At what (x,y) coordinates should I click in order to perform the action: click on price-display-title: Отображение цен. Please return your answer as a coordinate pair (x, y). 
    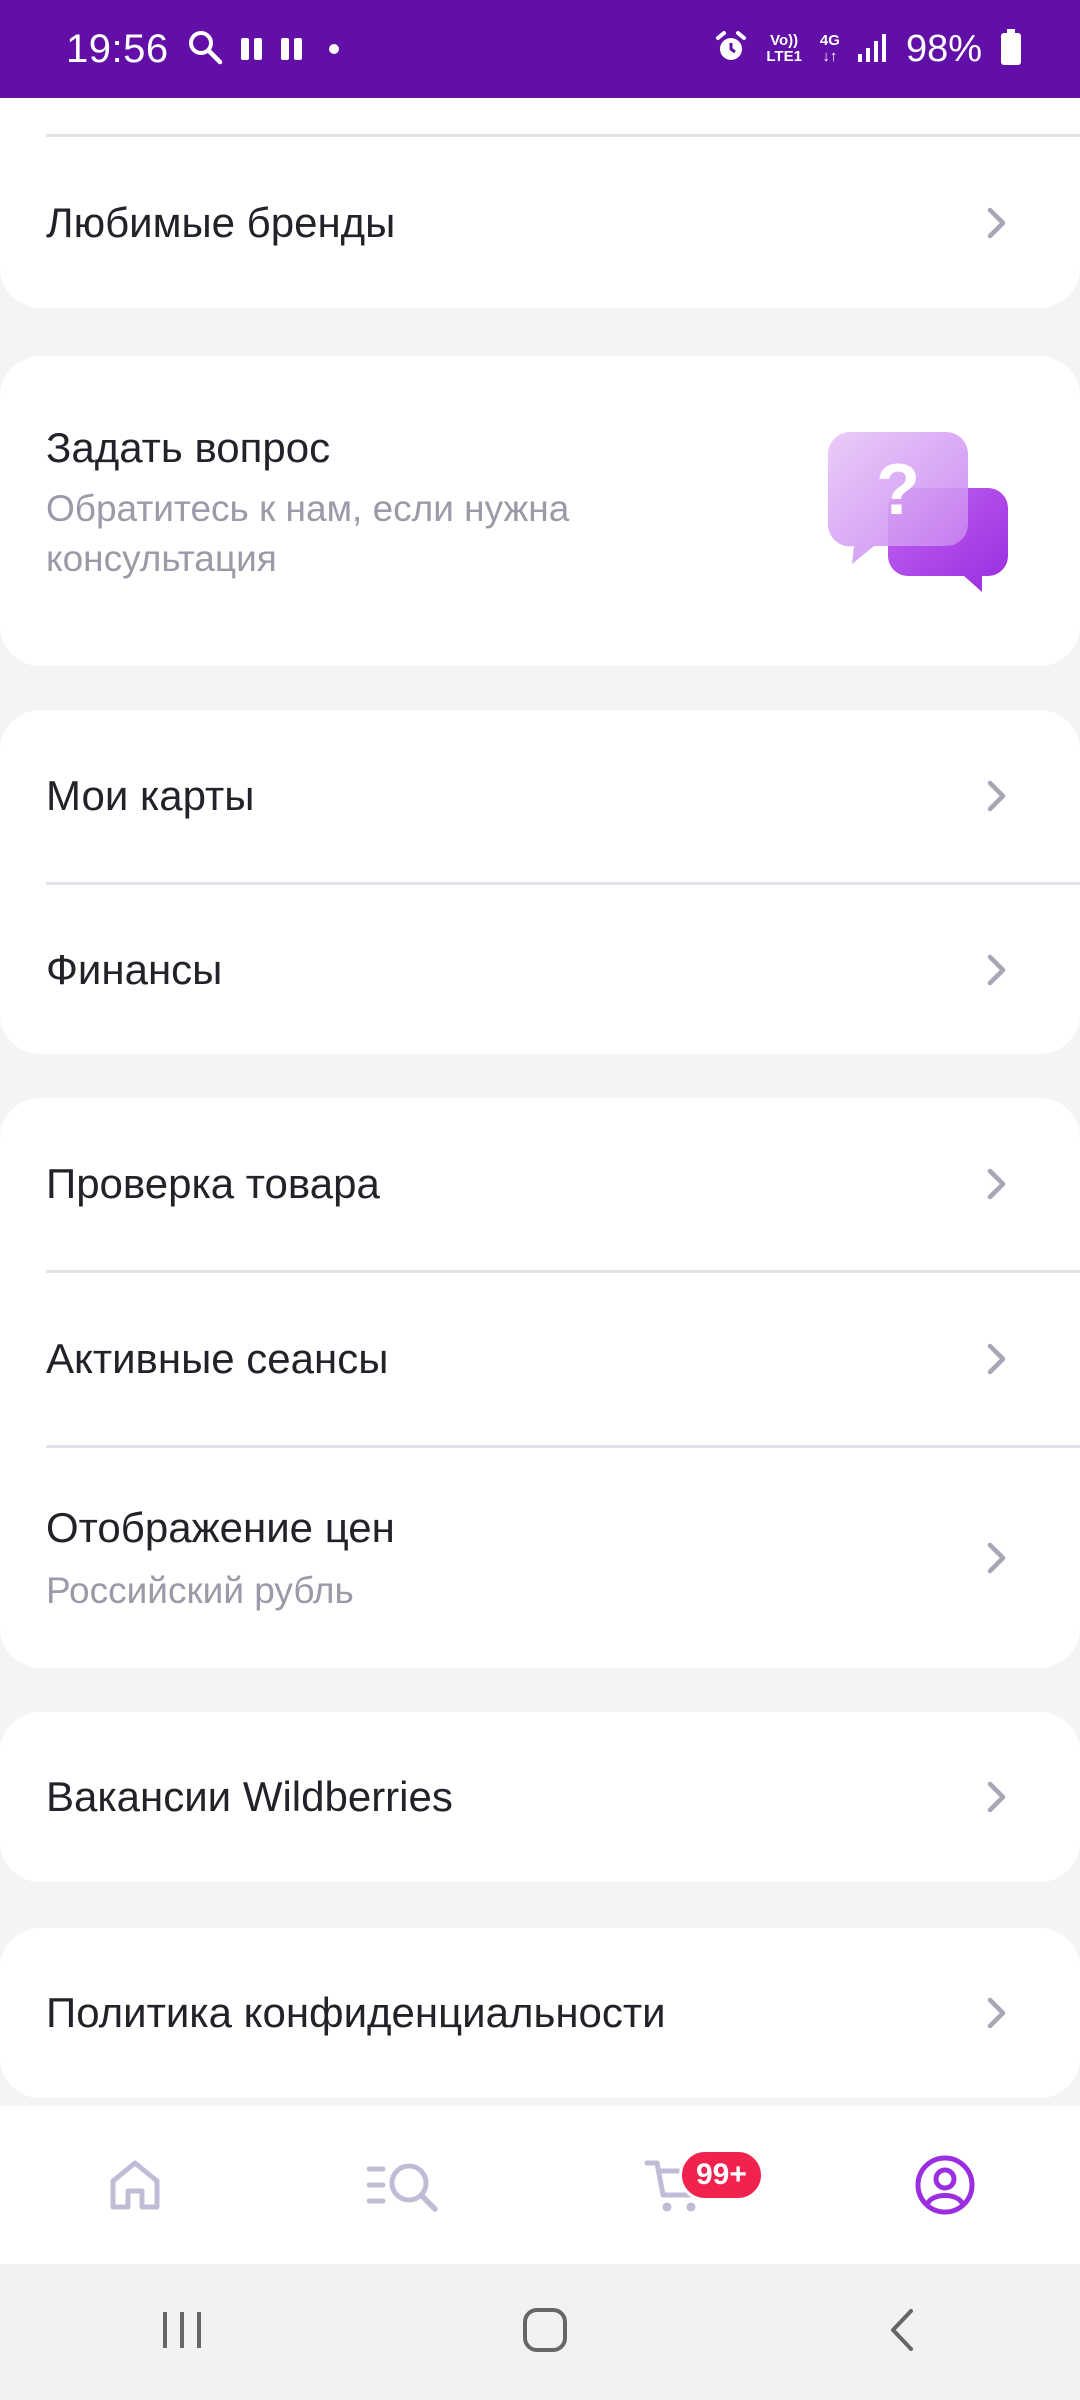
    Looking at the image, I should click on (220, 1527).